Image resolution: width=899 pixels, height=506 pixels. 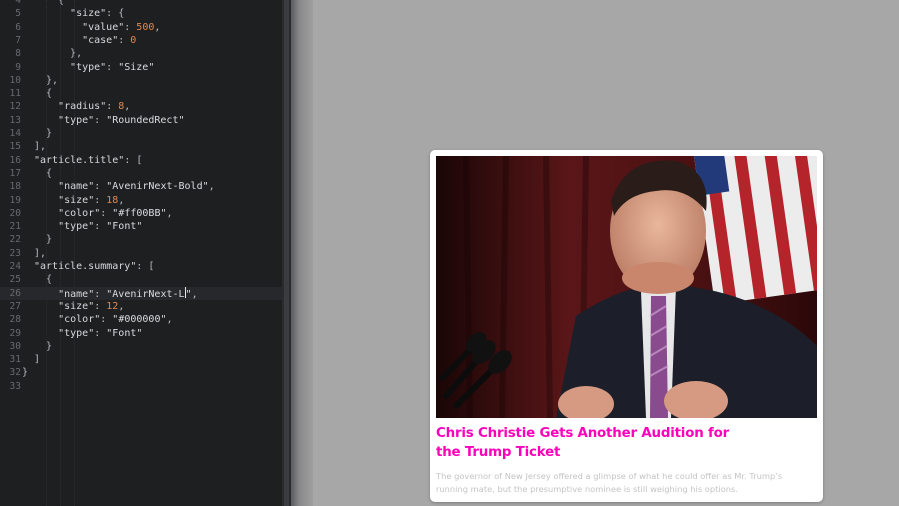 I want to click on code-line: 27 "size": 12,, so click(x=141, y=306).